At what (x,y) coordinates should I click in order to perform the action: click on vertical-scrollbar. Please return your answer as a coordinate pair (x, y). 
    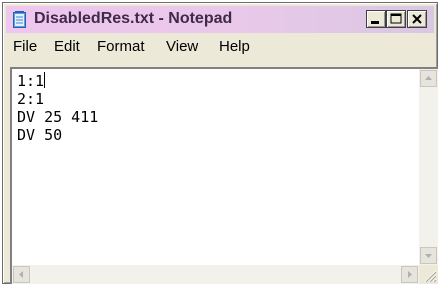
    Looking at the image, I should click on (428, 167).